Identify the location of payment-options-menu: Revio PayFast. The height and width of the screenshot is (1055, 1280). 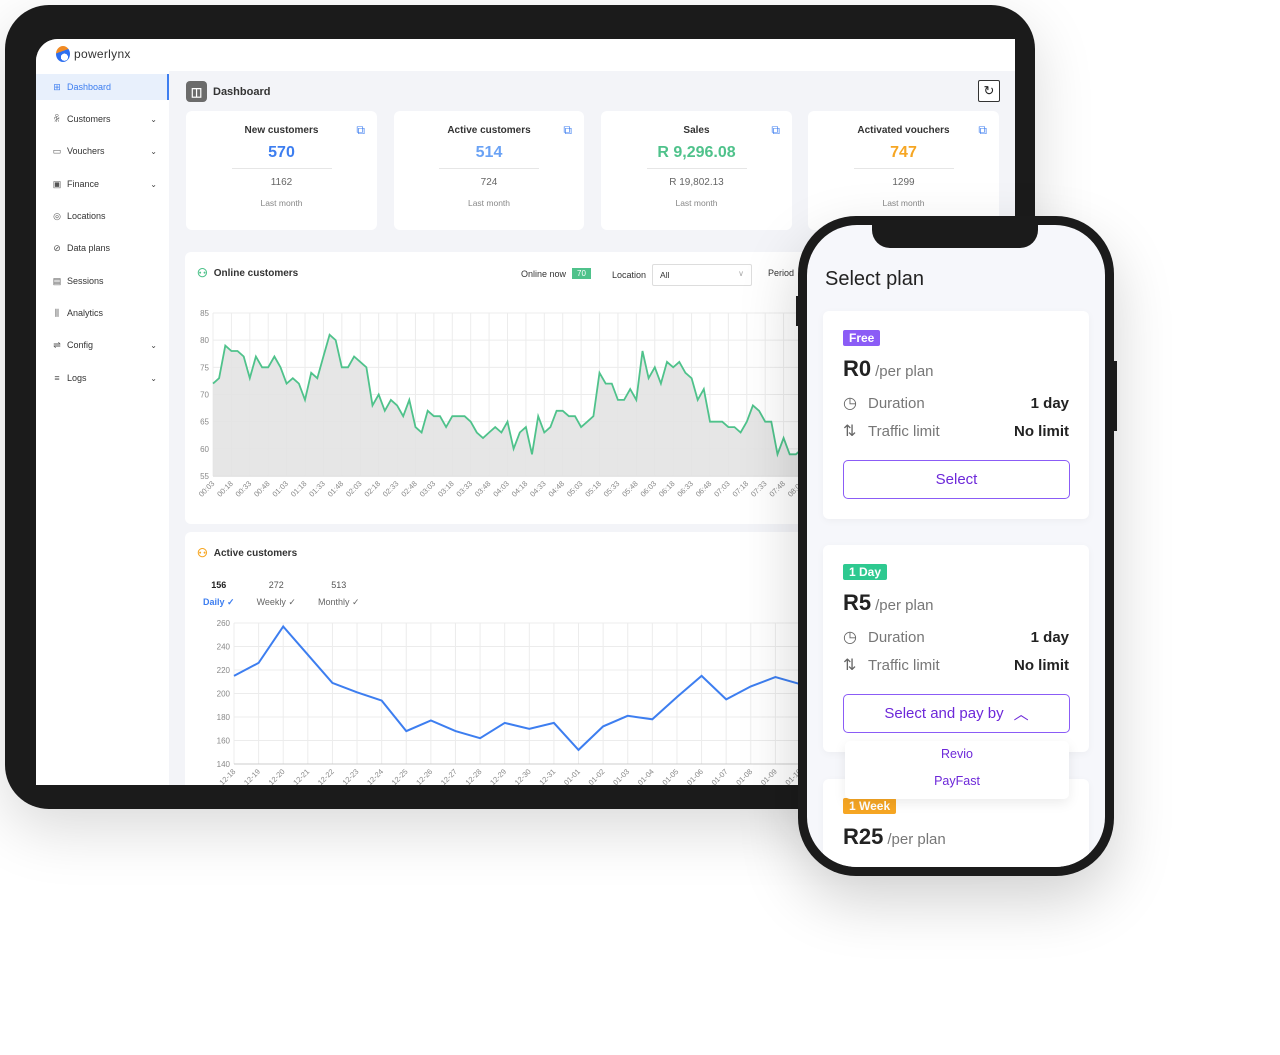
(957, 770).